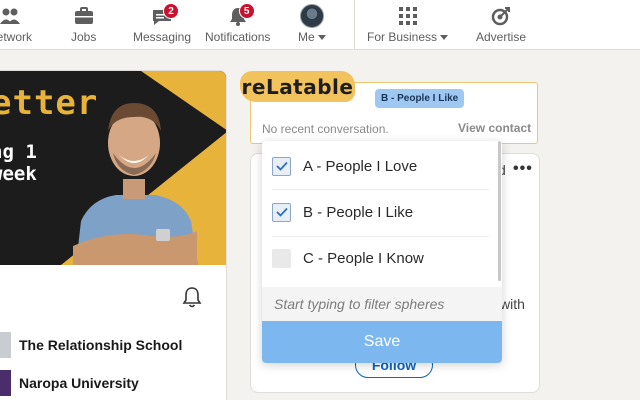 The width and height of the screenshot is (640, 400). I want to click on organization-item: Naropa University, so click(69, 383).